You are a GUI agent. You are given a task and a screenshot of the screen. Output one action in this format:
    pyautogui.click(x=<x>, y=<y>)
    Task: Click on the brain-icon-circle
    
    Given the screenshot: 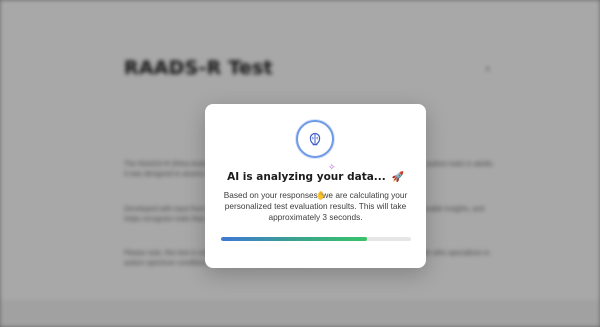 What is the action you would take?
    pyautogui.click(x=315, y=139)
    